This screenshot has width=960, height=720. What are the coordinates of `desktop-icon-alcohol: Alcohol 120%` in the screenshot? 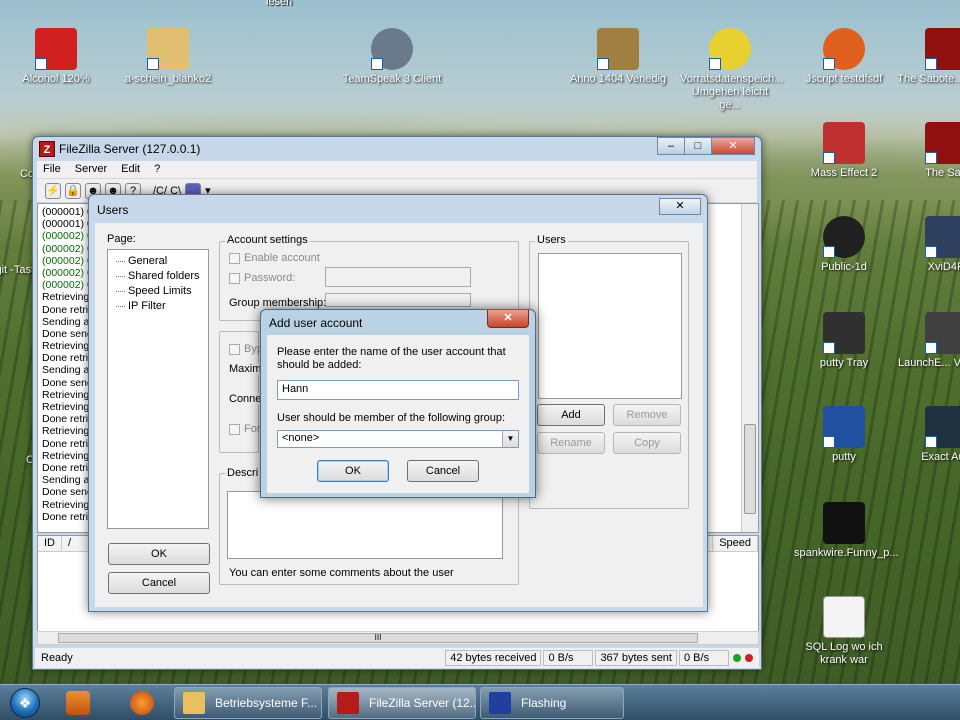 It's located at (56, 57).